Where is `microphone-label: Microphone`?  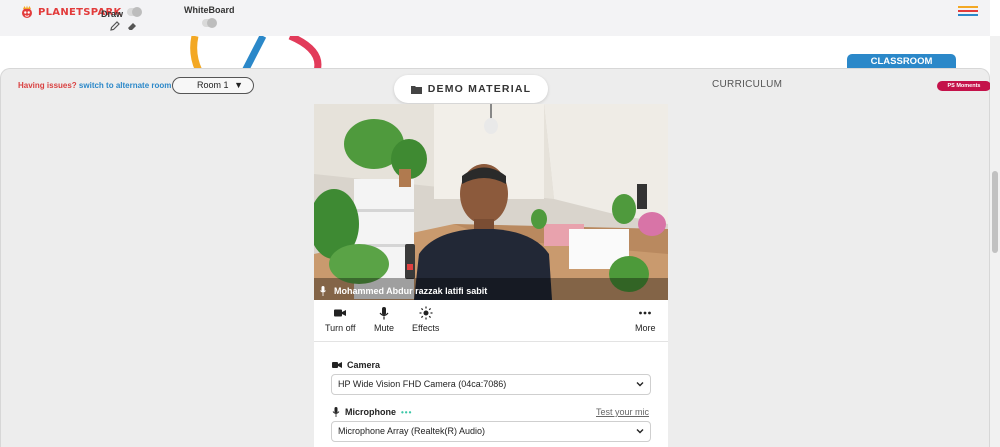 microphone-label: Microphone is located at coordinates (370, 412).